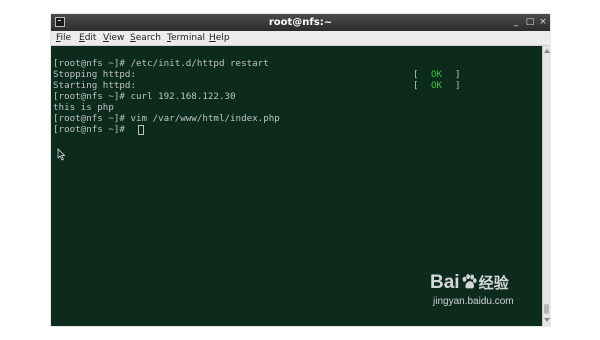 The height and width of the screenshot is (340, 600). What do you see at coordinates (141, 130) in the screenshot?
I see `terminal-cursor` at bounding box center [141, 130].